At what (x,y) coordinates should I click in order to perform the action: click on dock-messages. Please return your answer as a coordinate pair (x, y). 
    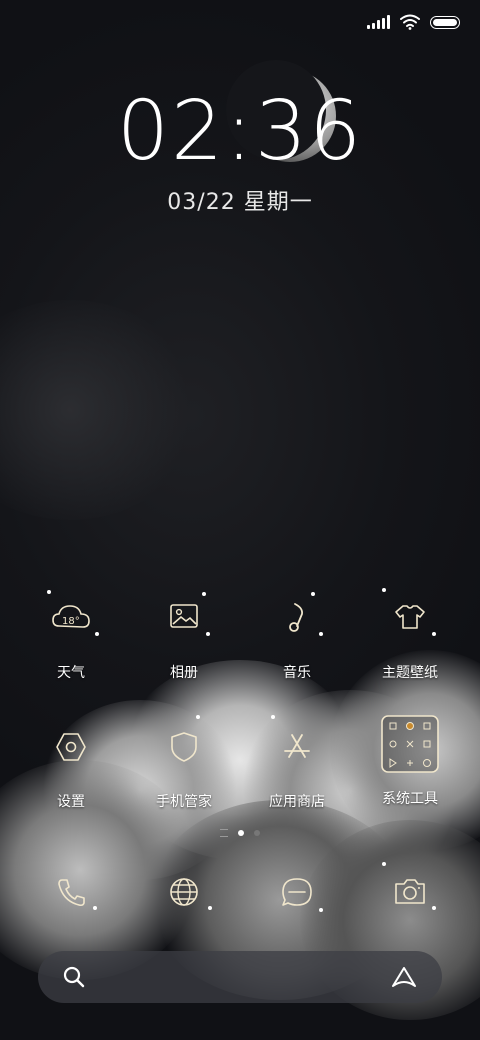
    Looking at the image, I should click on (297, 892).